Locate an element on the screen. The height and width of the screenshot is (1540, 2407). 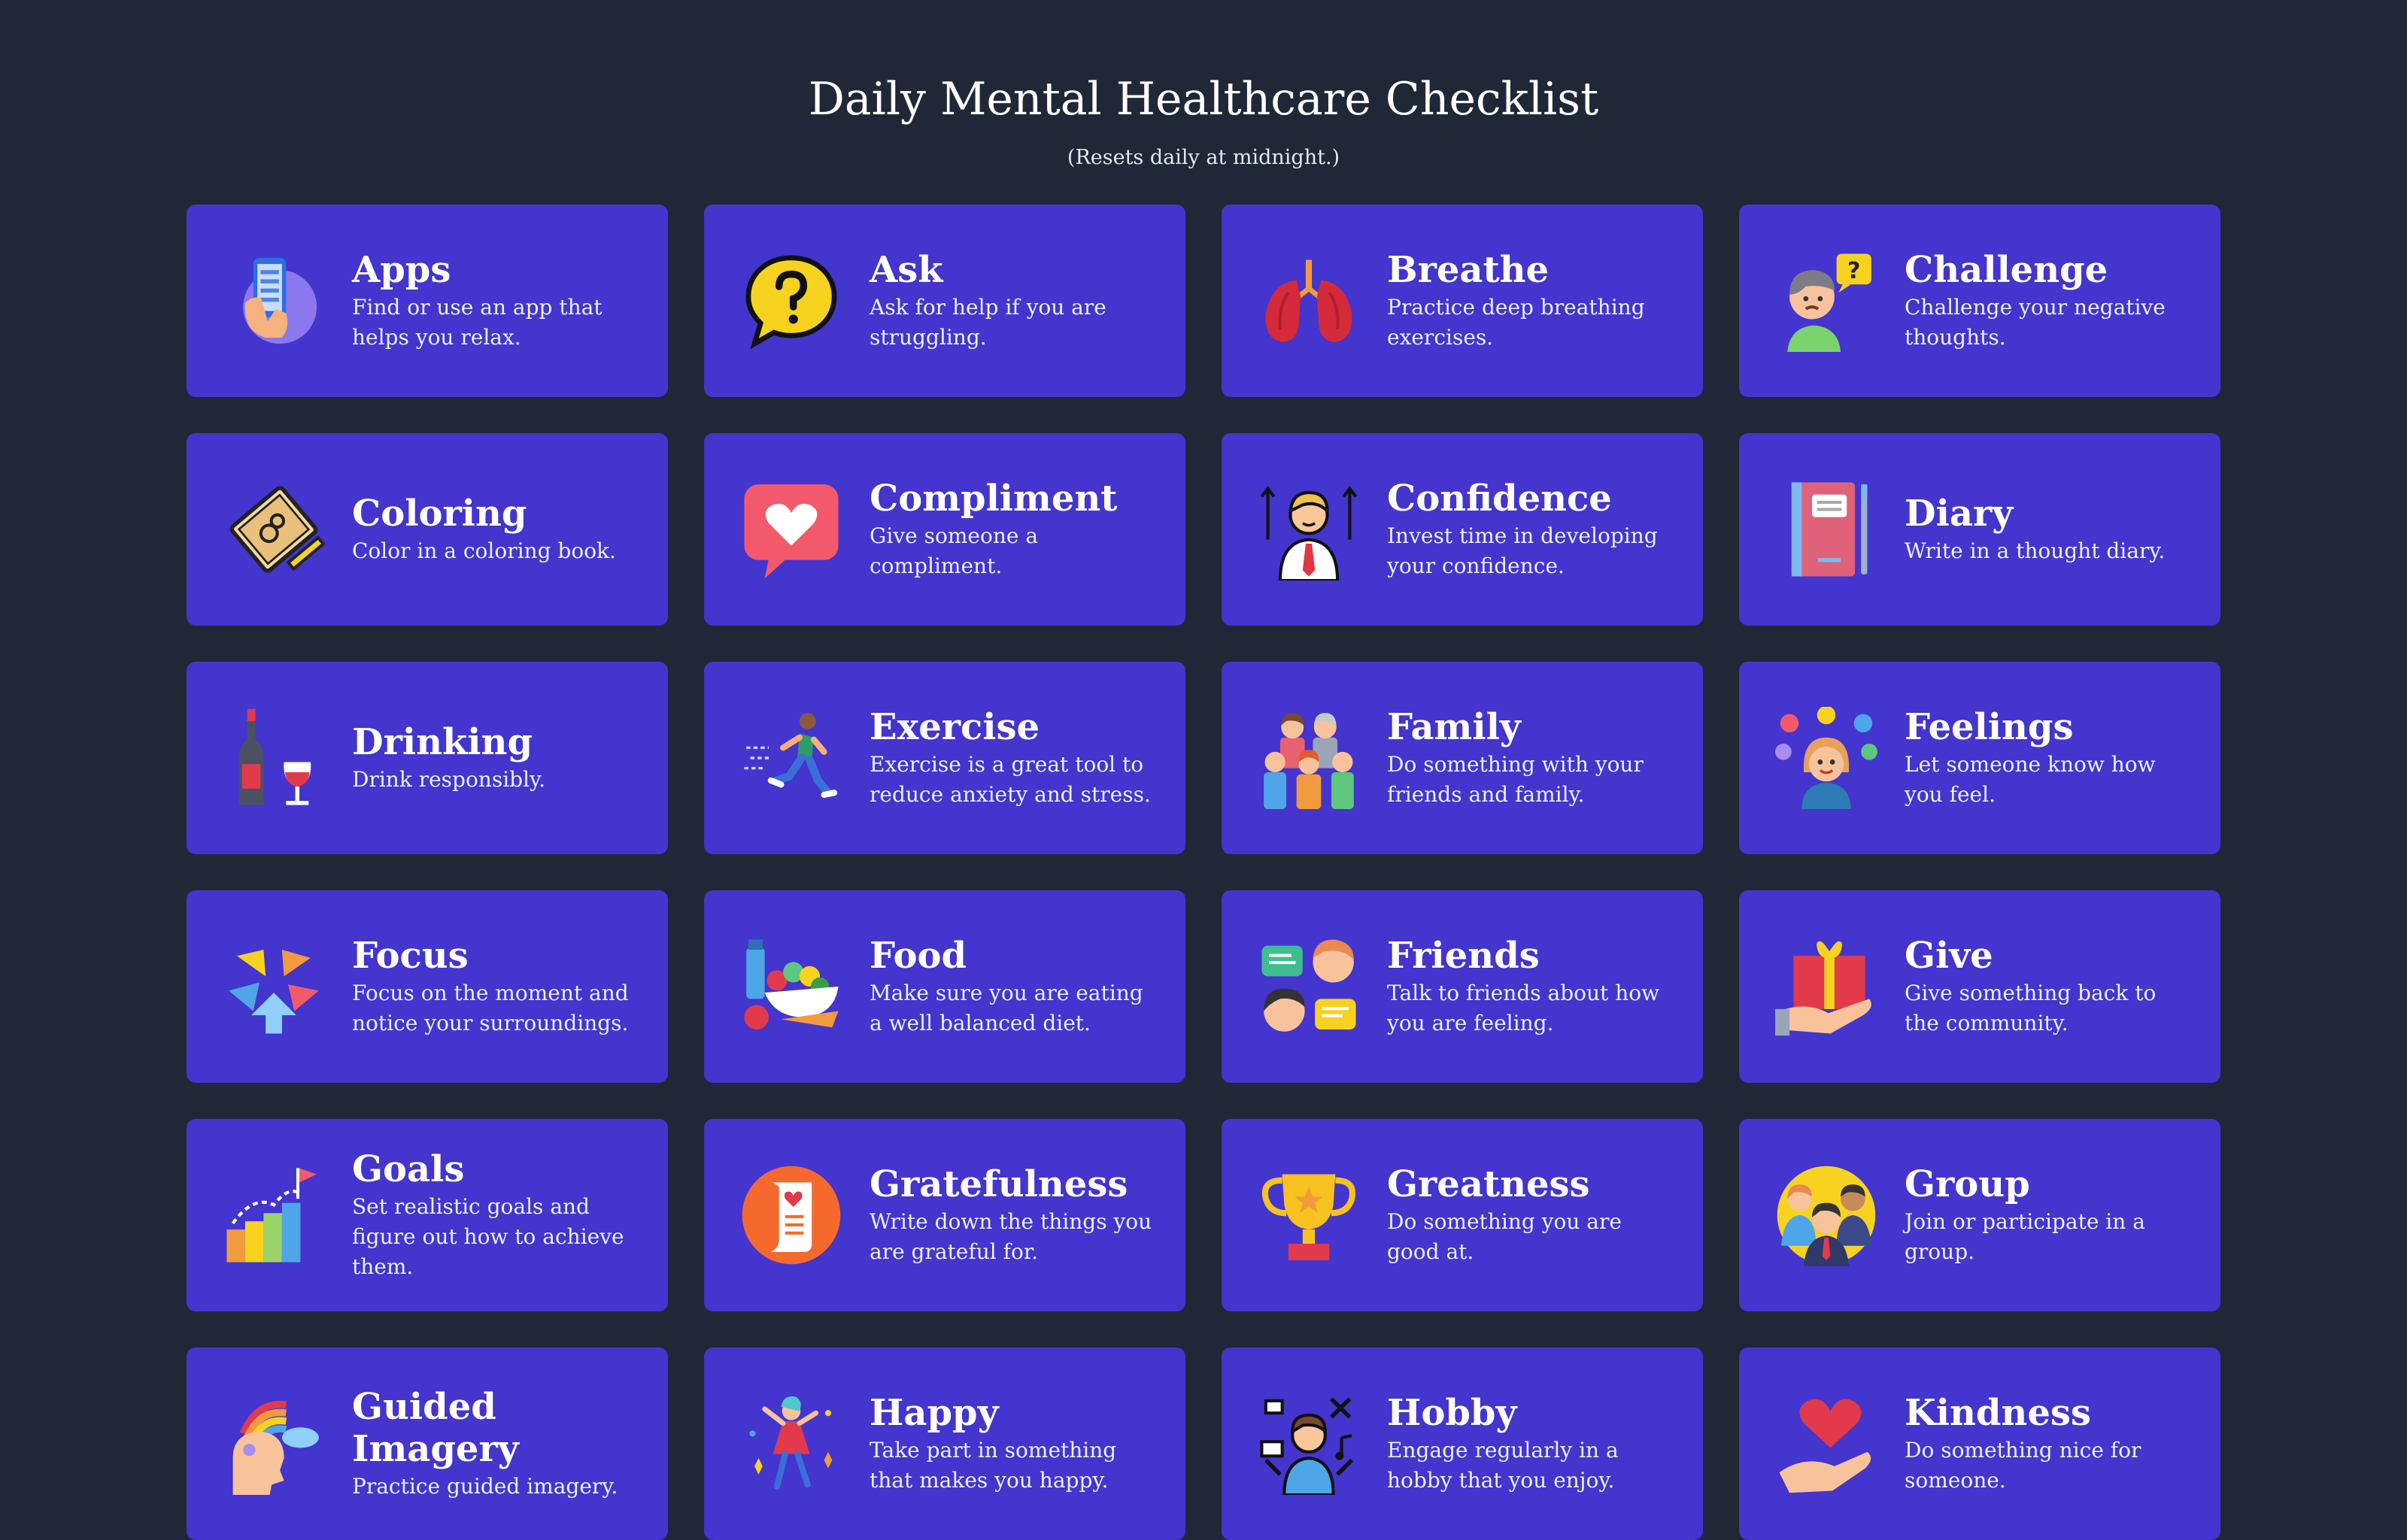
card-title: Diary is located at coordinates (1959, 514).